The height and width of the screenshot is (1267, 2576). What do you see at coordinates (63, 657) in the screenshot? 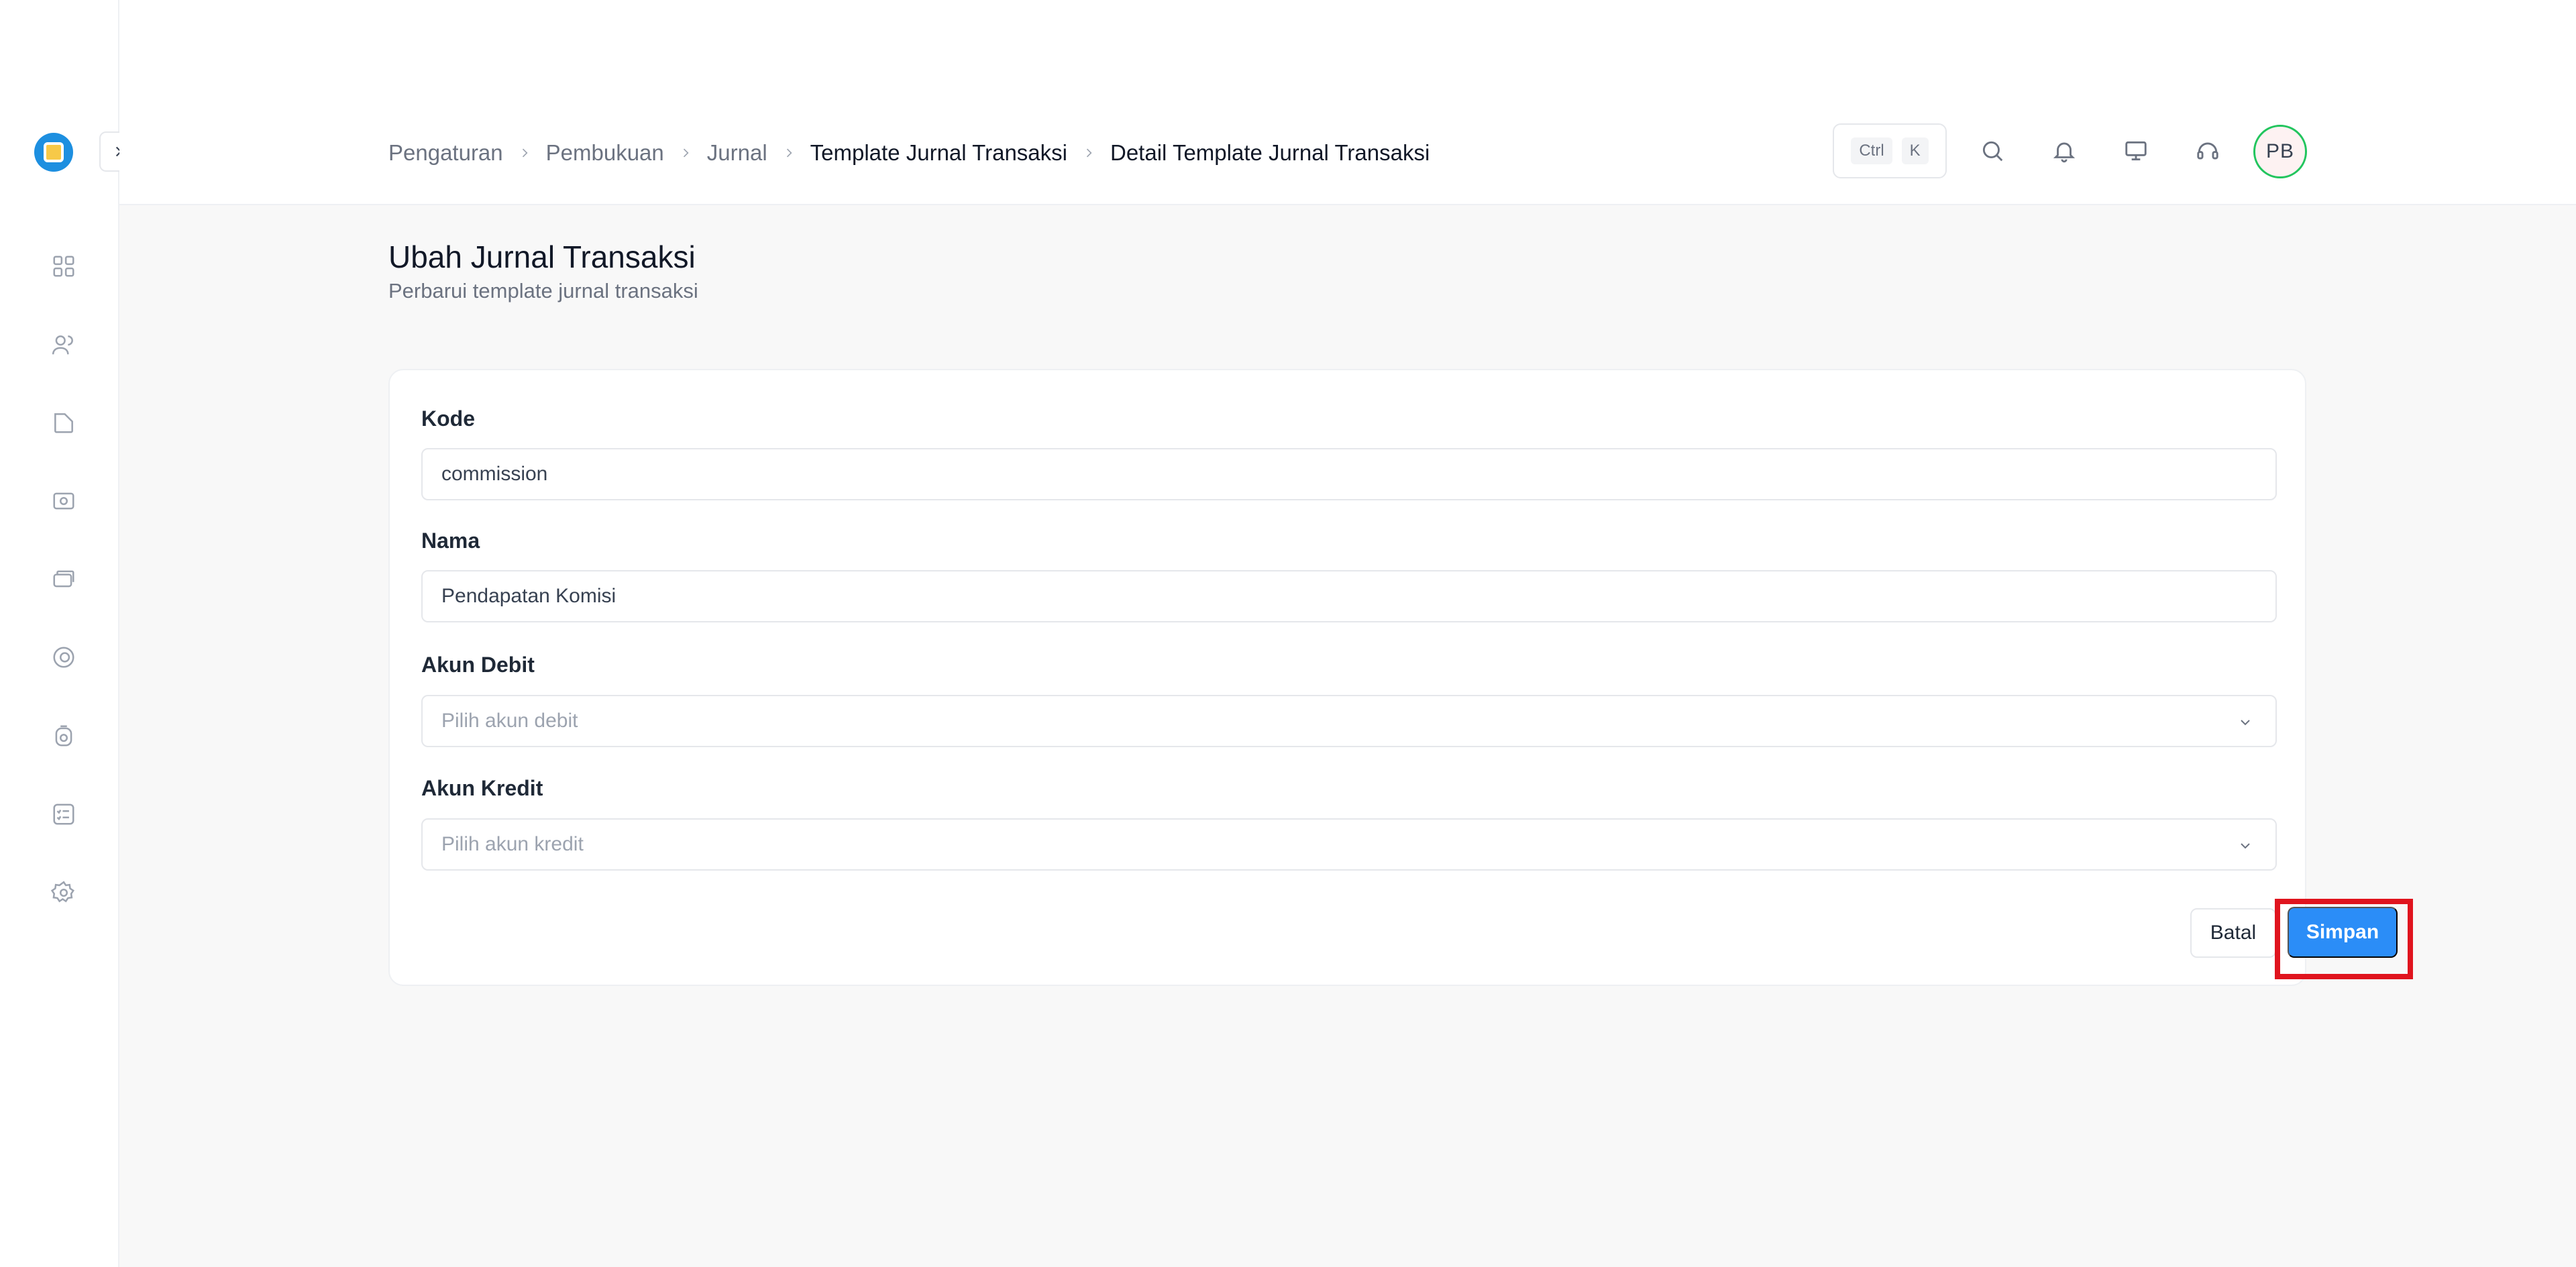
I see `badge-icon` at bounding box center [63, 657].